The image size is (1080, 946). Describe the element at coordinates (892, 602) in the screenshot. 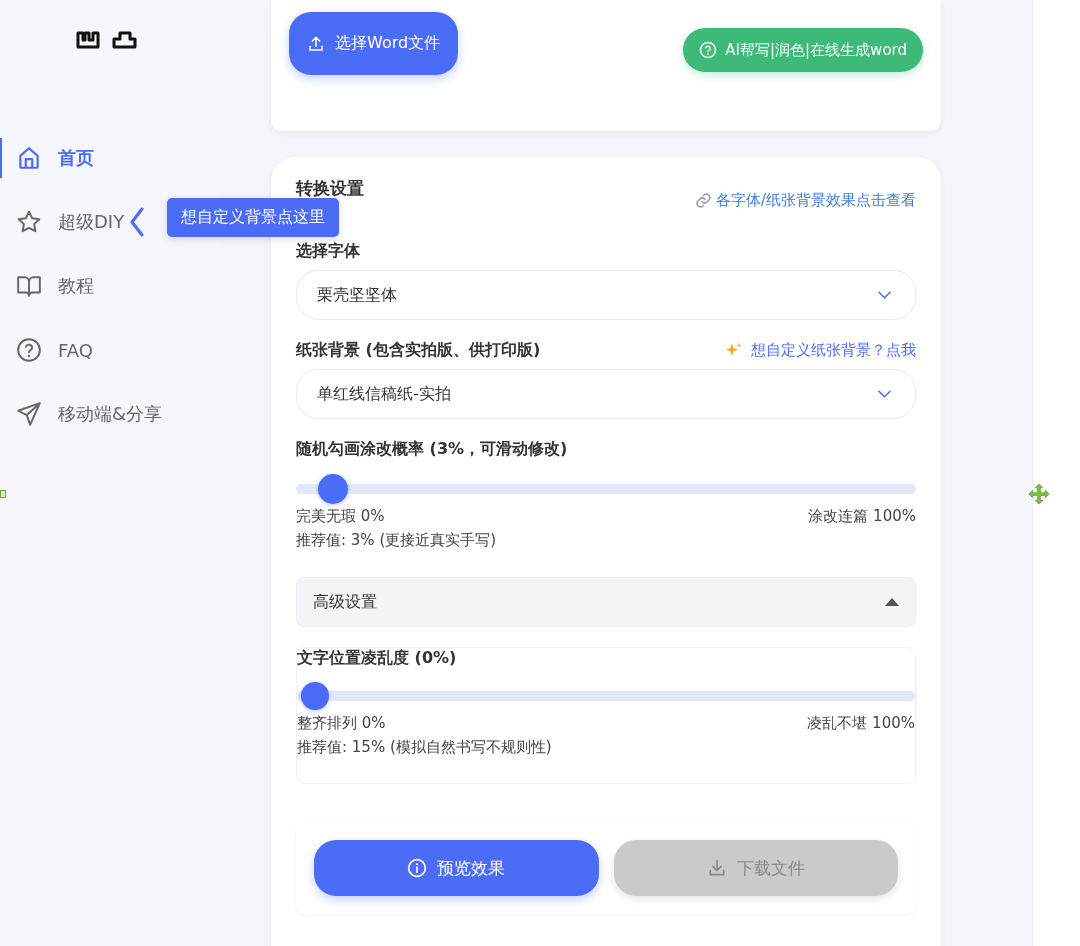

I see `caret-up-icon` at that location.